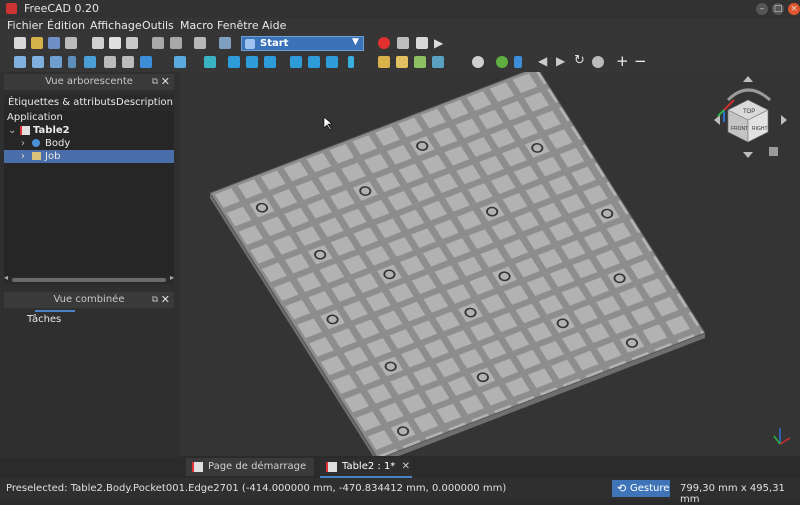  I want to click on arrow-left-icon, so click(717, 120).